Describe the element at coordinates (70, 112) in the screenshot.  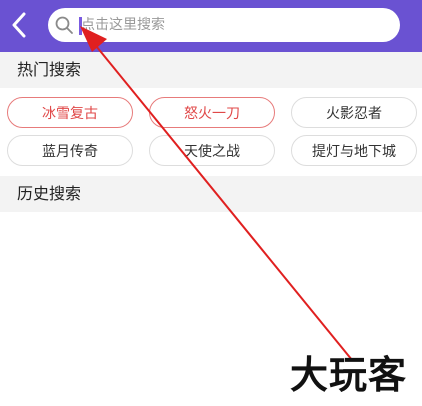
I see `hot-tag: 冰雪复古` at that location.